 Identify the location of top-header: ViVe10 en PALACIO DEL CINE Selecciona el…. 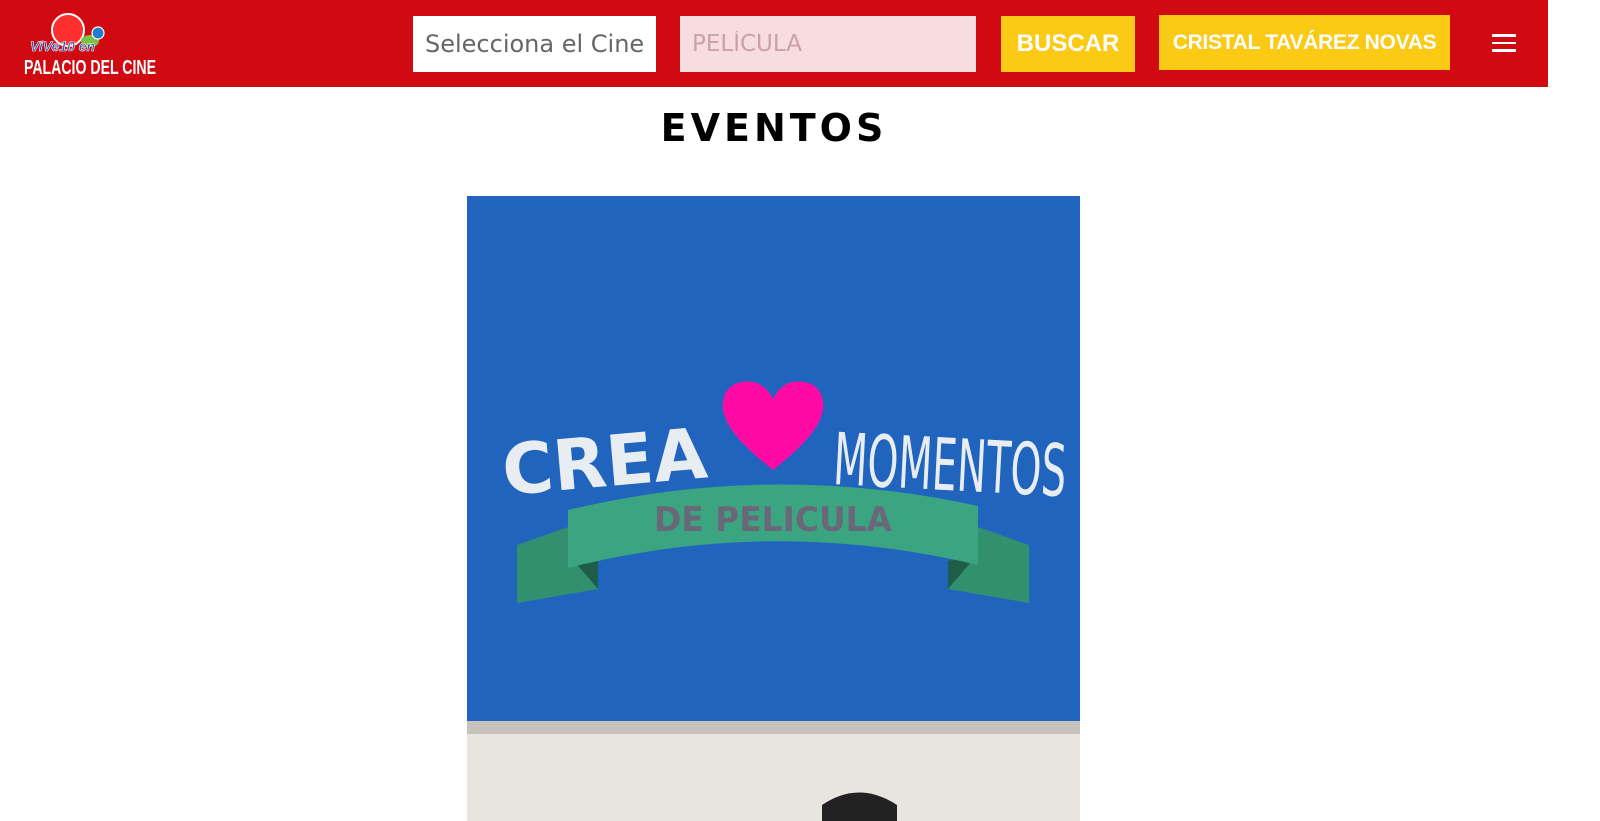
(774, 43).